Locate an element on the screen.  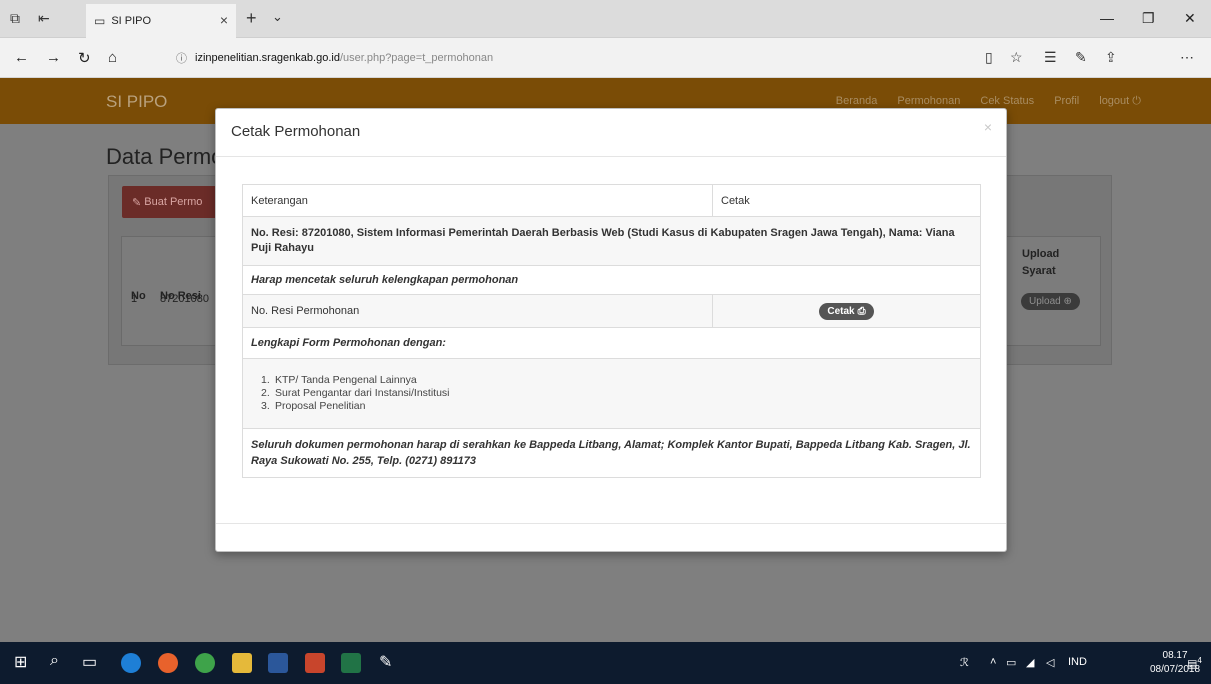
print-button: Cetak ⎙ is located at coordinates (846, 311).